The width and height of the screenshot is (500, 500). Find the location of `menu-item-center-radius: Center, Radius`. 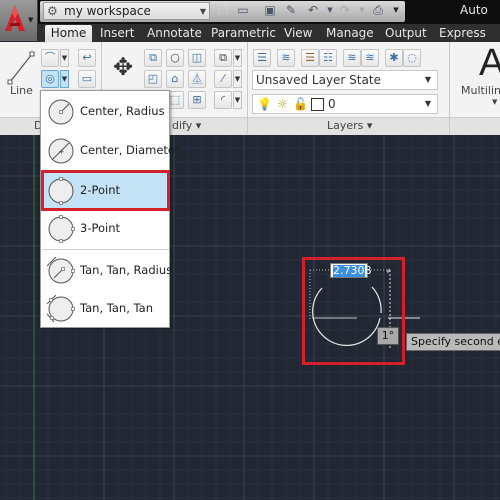

menu-item-center-radius: Center, Radius is located at coordinates (105, 112).